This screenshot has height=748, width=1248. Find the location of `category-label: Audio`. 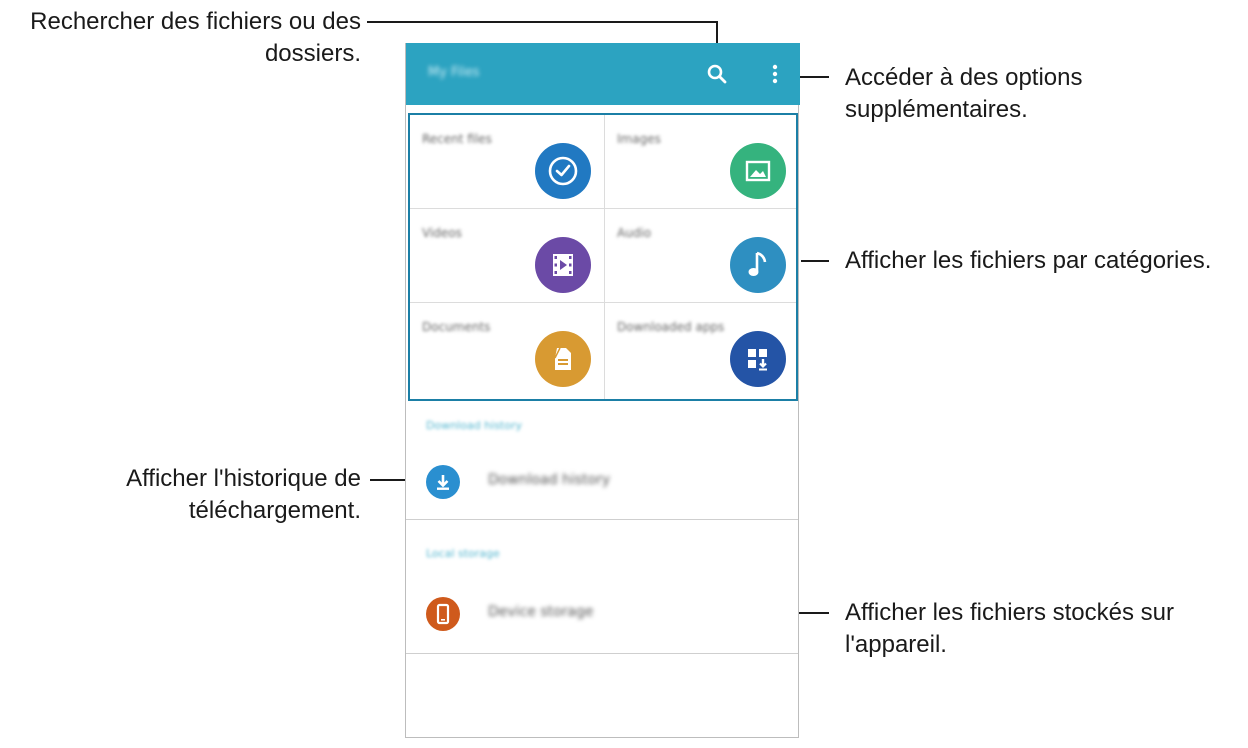

category-label: Audio is located at coordinates (634, 233).